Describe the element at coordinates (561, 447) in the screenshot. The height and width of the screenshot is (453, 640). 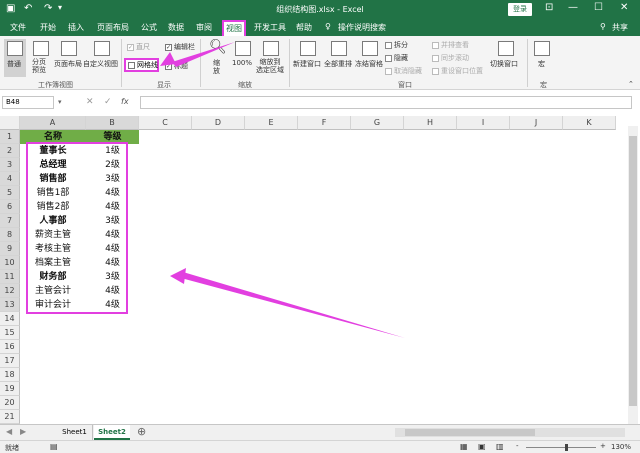
I see `zoom-slider` at that location.